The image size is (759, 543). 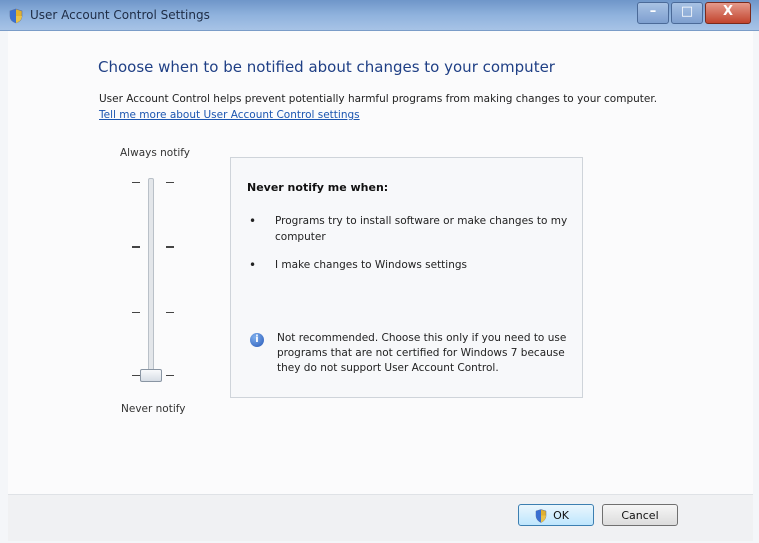 I want to click on close-icon: X, so click(x=728, y=11).